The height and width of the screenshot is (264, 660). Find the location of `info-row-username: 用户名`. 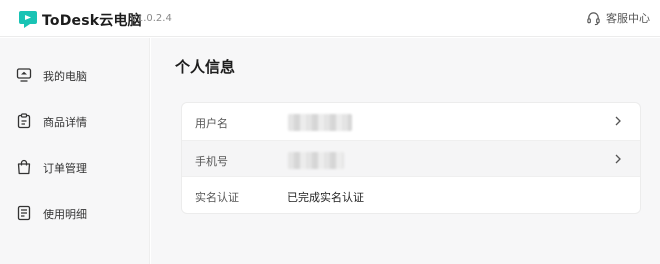

info-row-username: 用户名 is located at coordinates (411, 121).